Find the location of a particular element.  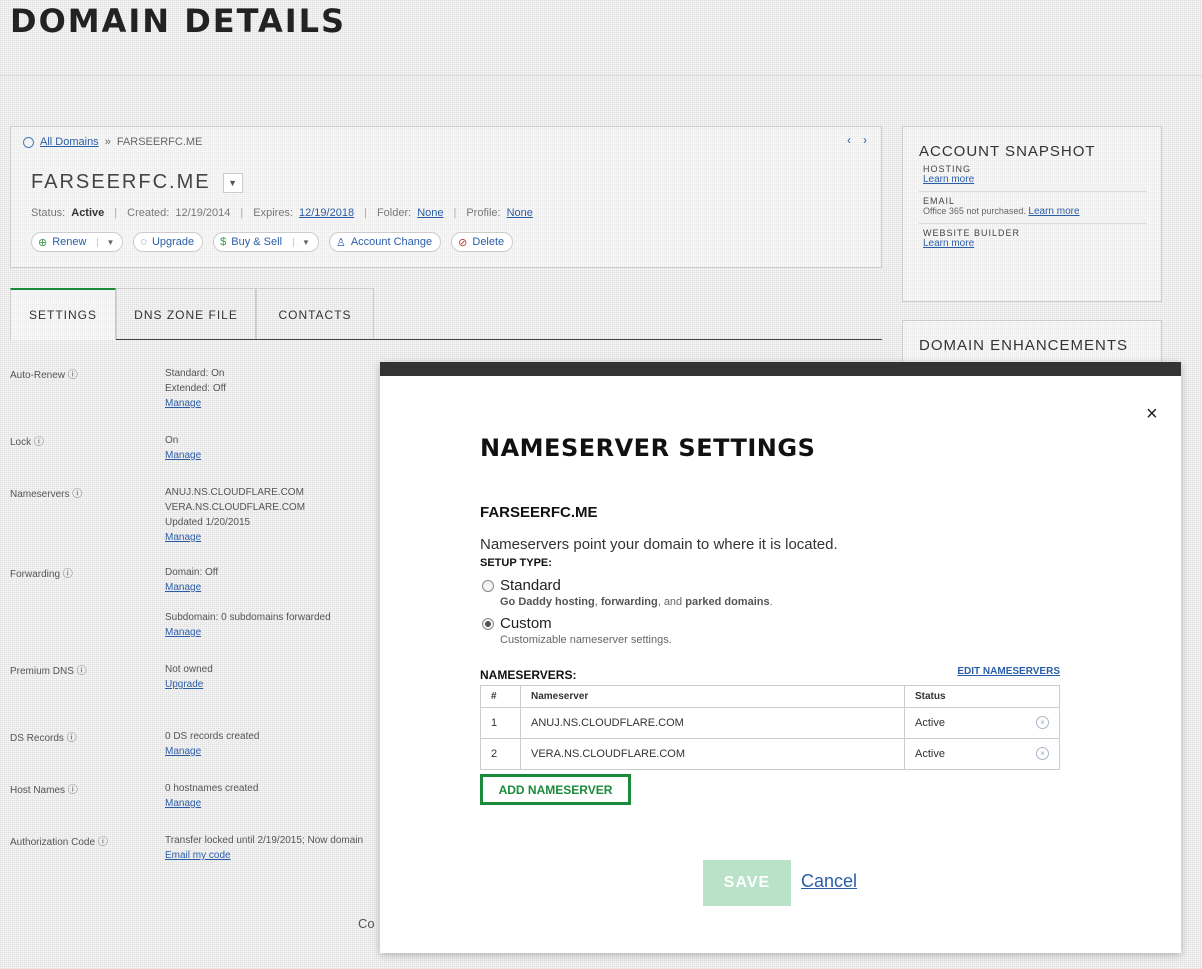

row-nameserver: ANUJ.NS.CLOUDFLARE.COM is located at coordinates (712, 723).